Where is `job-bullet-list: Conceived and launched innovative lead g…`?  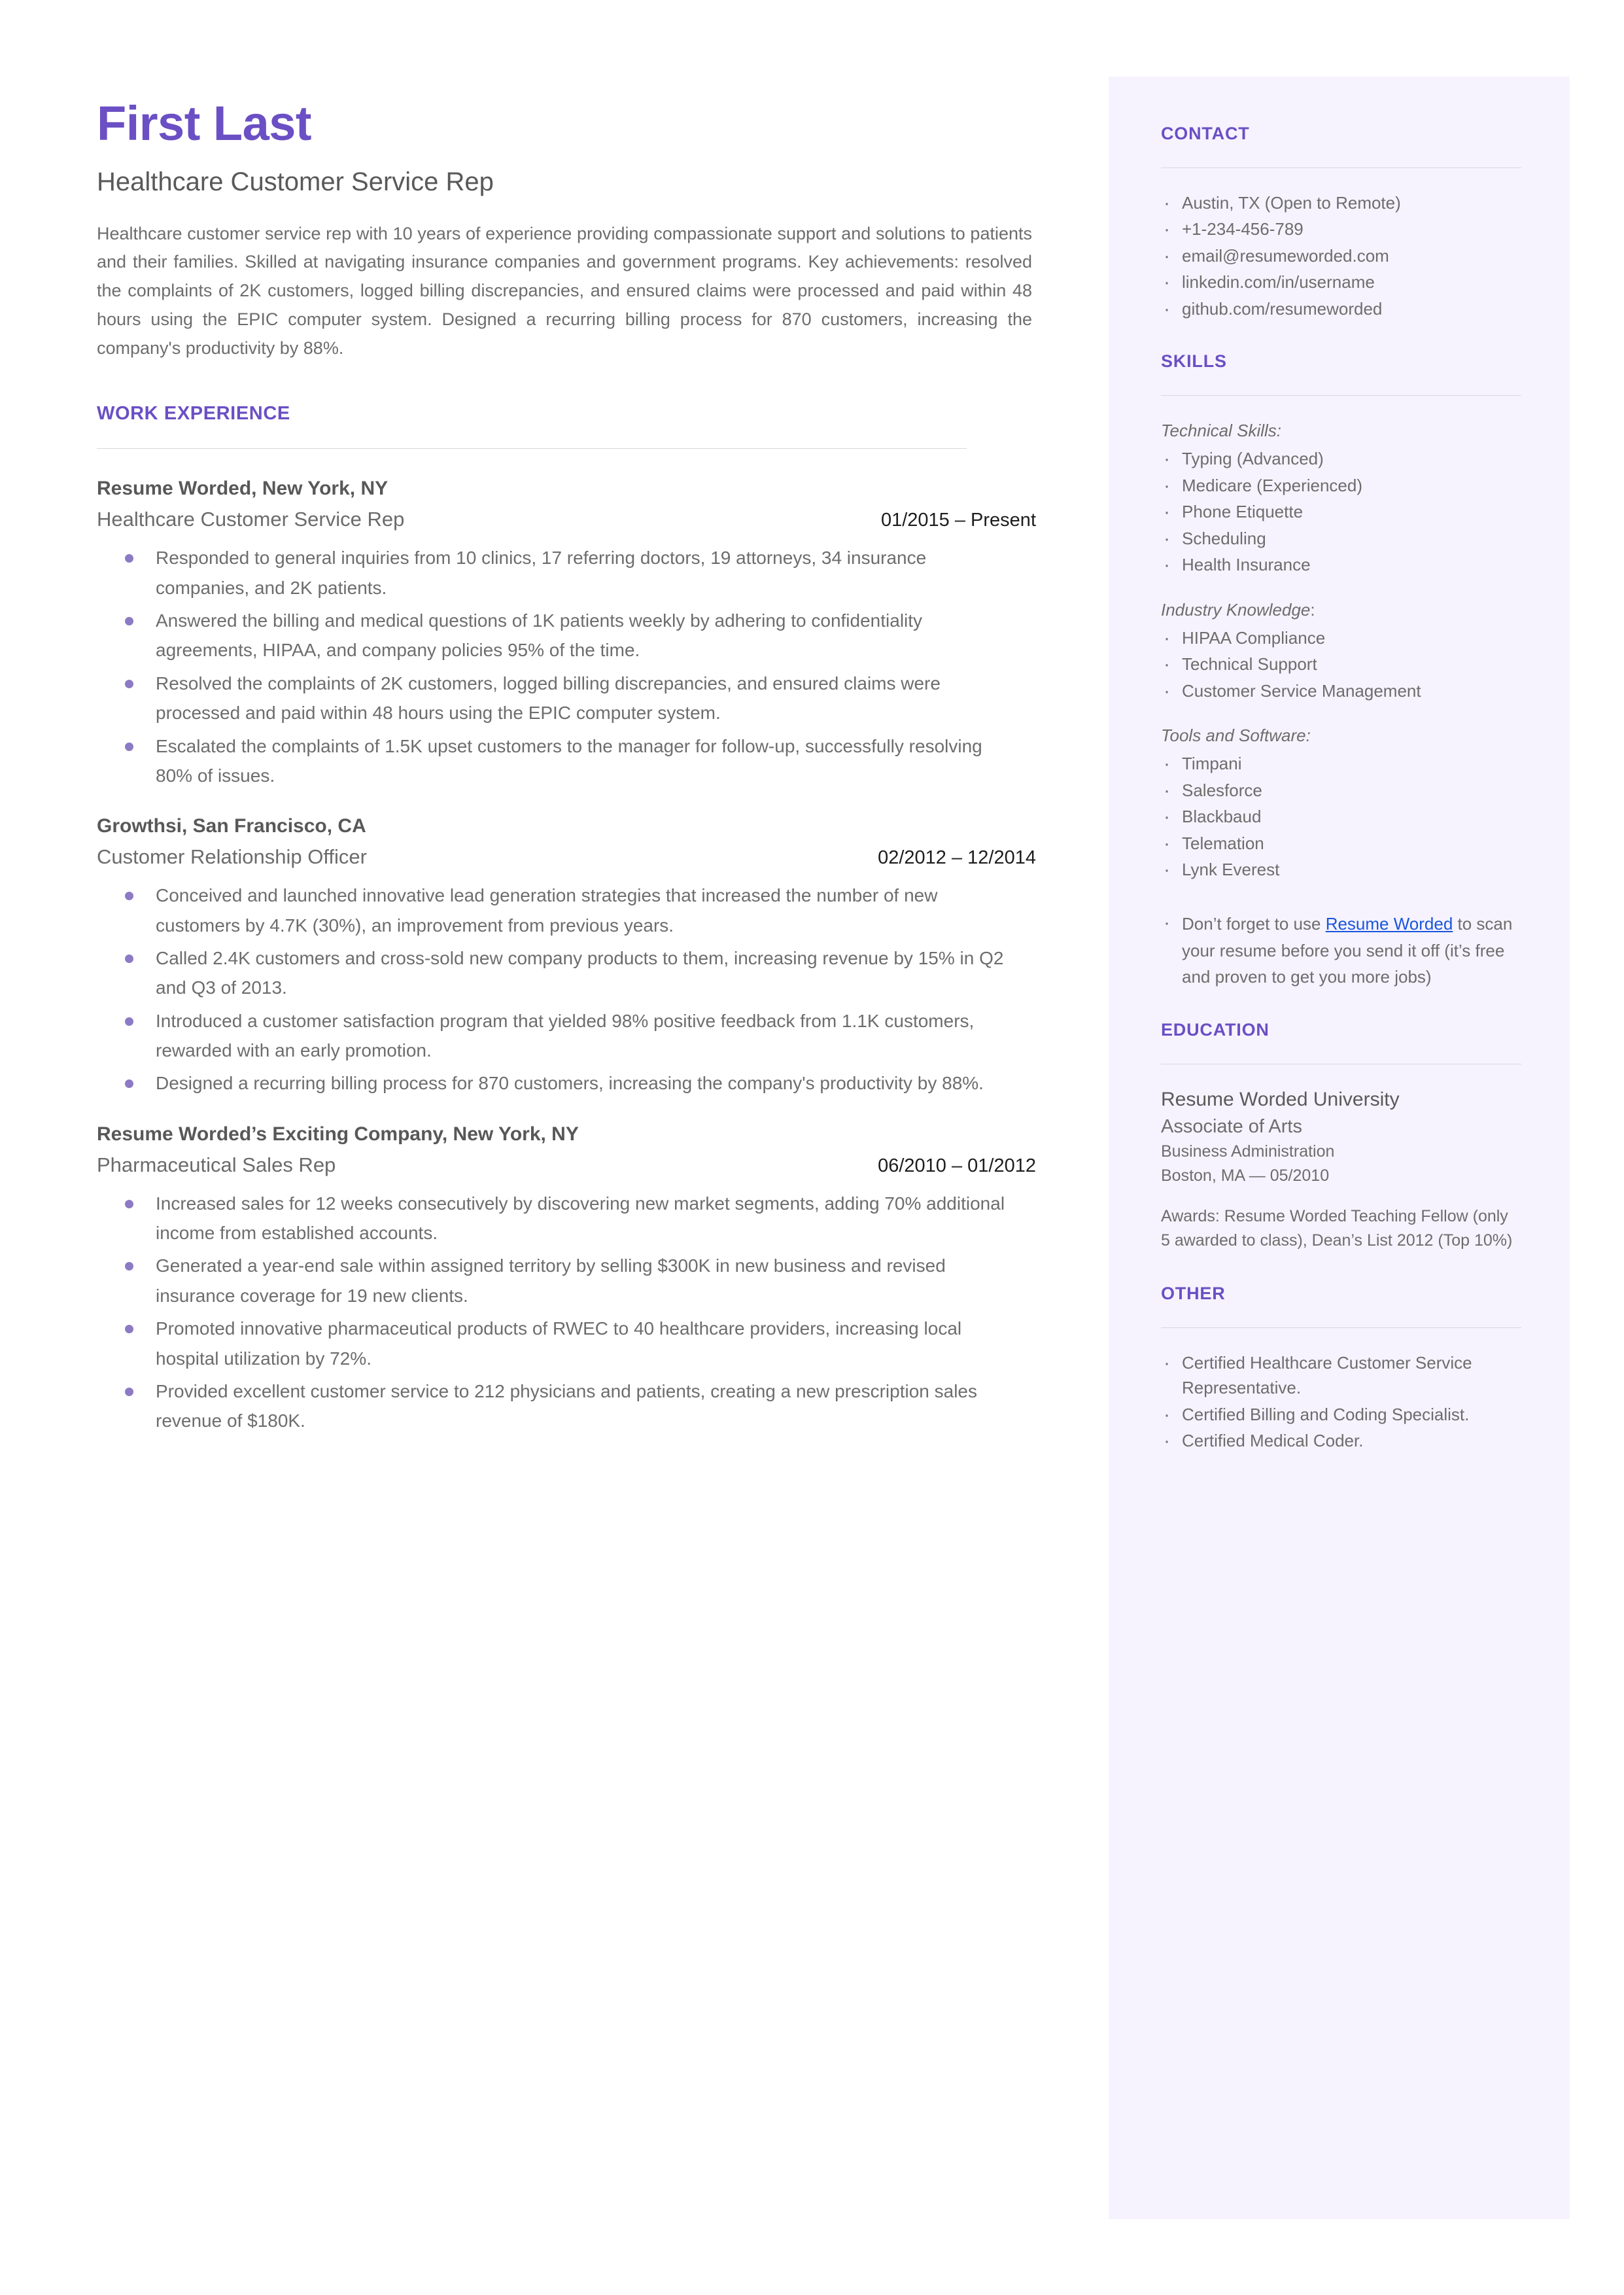
job-bullet-list: Conceived and launched innovative lead g… is located at coordinates (564, 989).